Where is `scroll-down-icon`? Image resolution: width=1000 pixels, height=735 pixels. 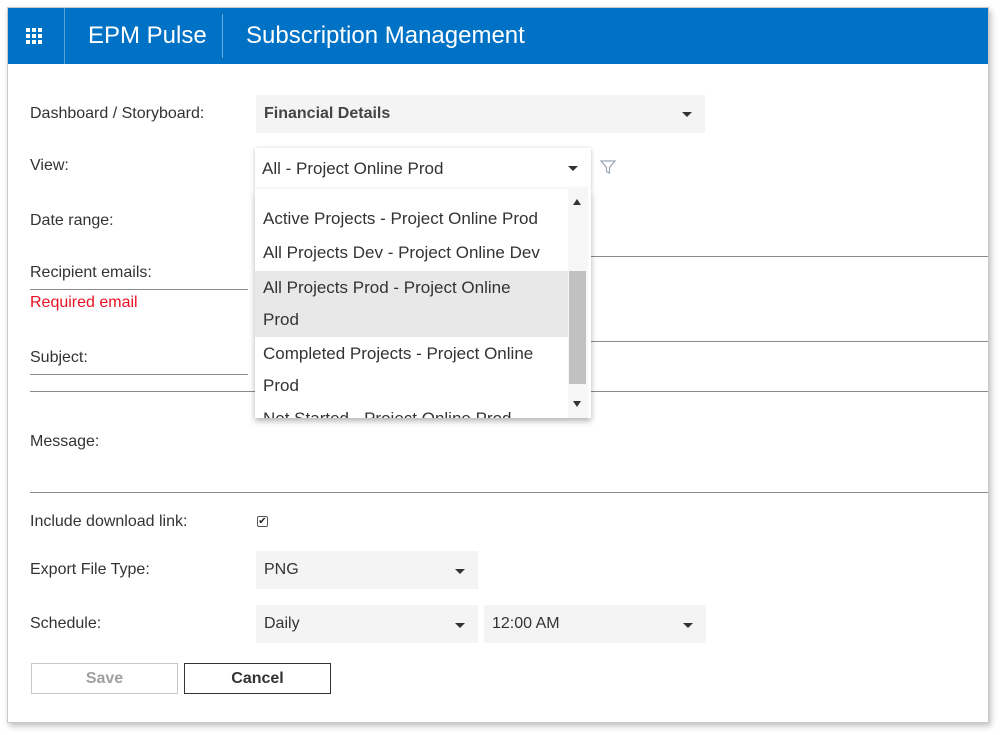
scroll-down-icon is located at coordinates (577, 404).